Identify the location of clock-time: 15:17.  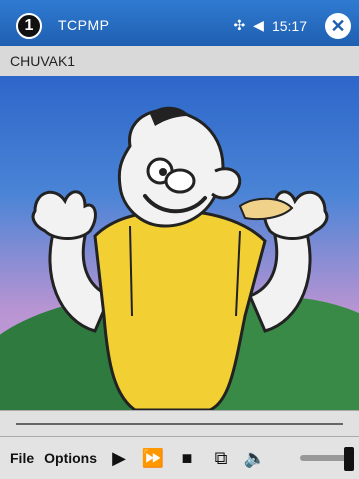
(289, 25).